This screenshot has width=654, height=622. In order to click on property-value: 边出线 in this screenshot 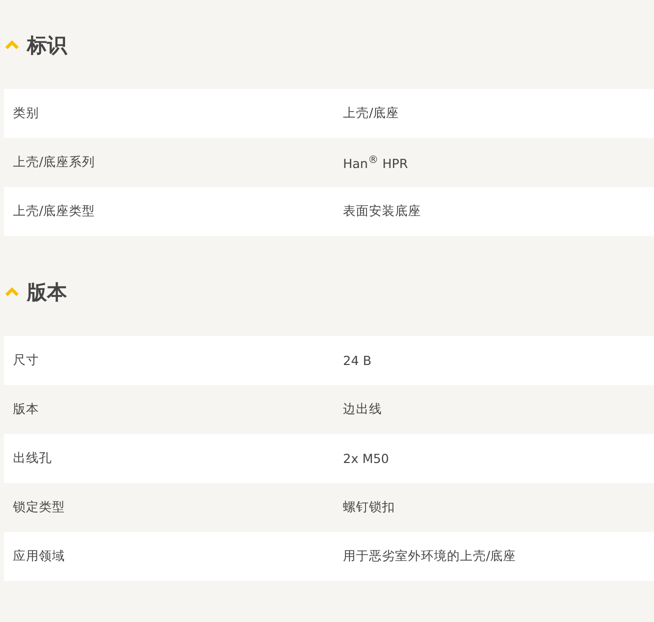, I will do `click(363, 409)`.